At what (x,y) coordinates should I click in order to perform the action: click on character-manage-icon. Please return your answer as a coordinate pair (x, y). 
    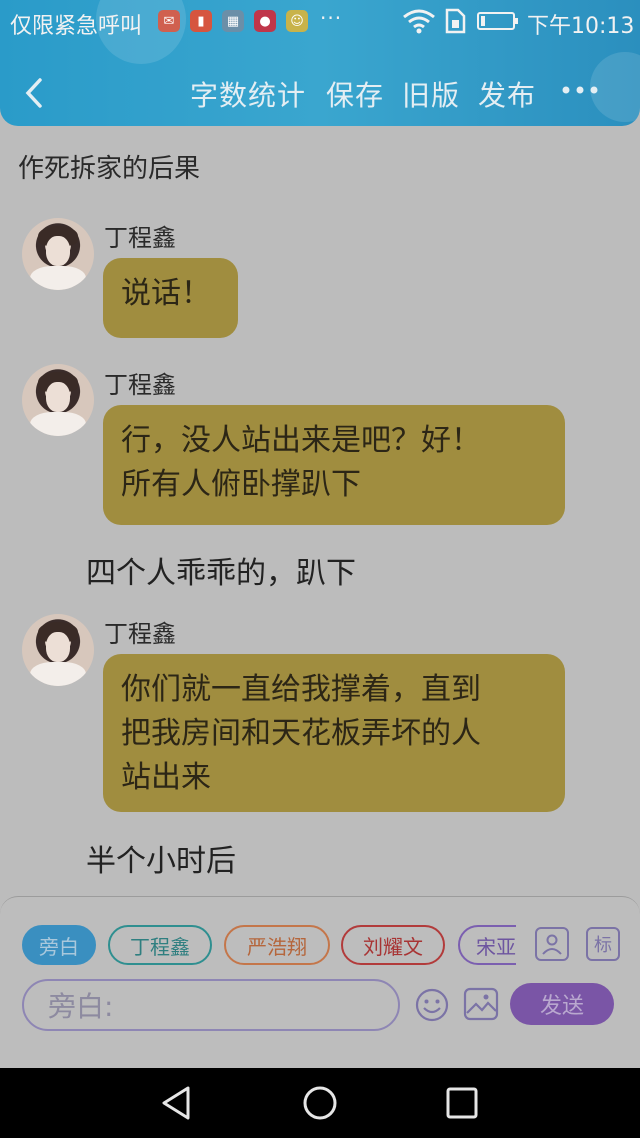
    Looking at the image, I should click on (552, 944).